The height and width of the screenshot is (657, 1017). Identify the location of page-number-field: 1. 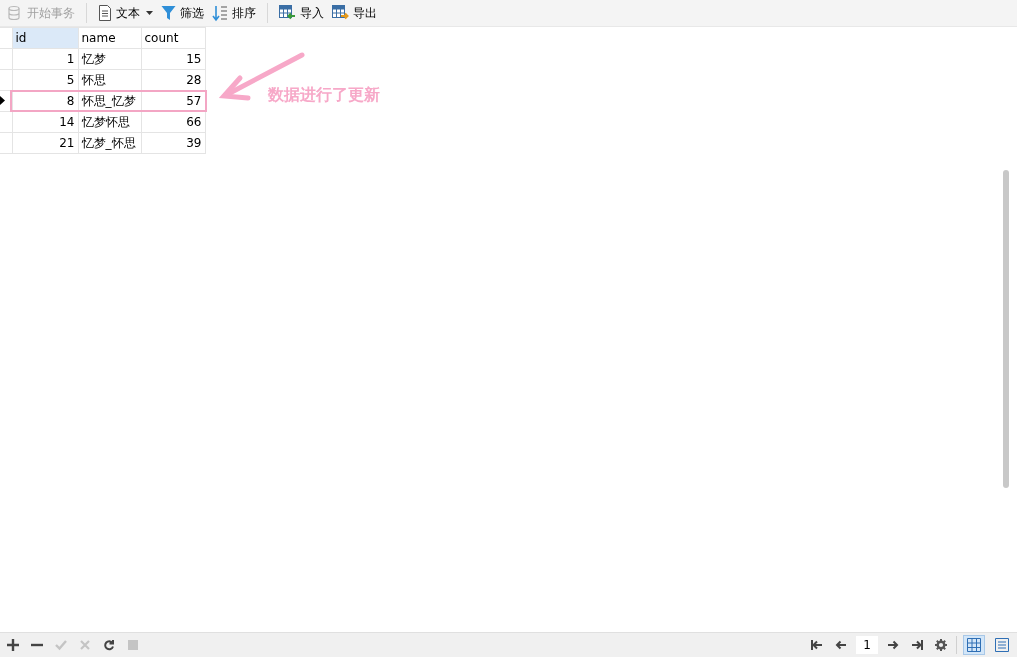
(867, 645).